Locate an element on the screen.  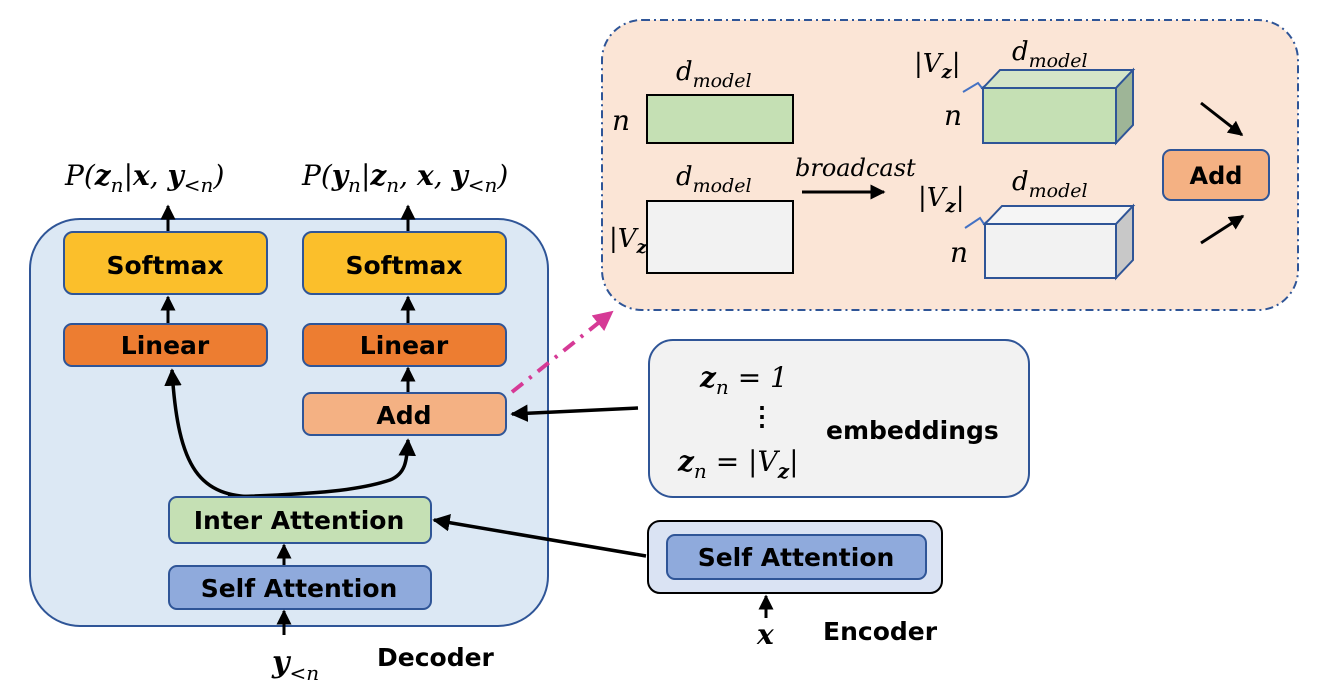
svg-text: Inter Attention is located at coordinates (299, 520).